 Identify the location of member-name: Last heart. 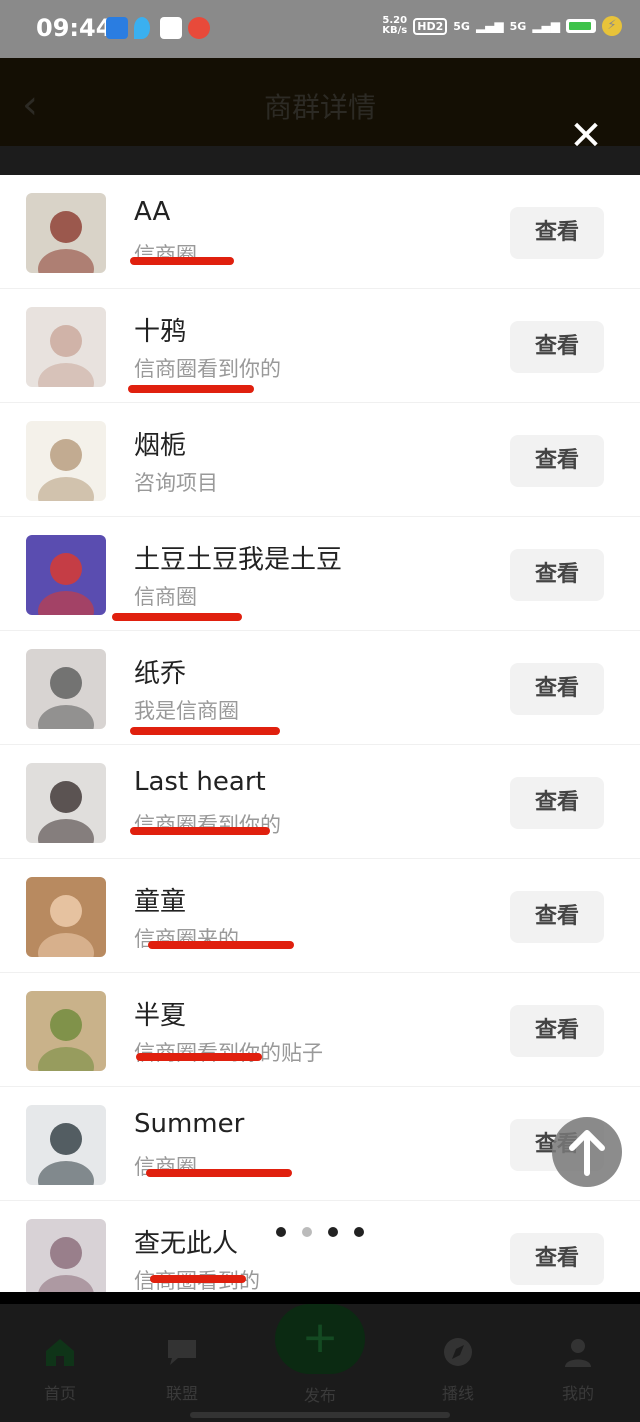
(200, 782).